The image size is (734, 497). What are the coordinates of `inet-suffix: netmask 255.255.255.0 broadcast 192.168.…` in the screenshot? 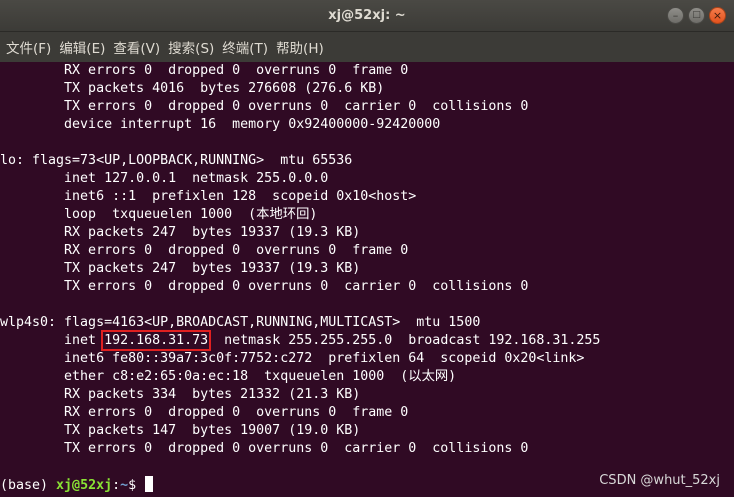 It's located at (404, 340).